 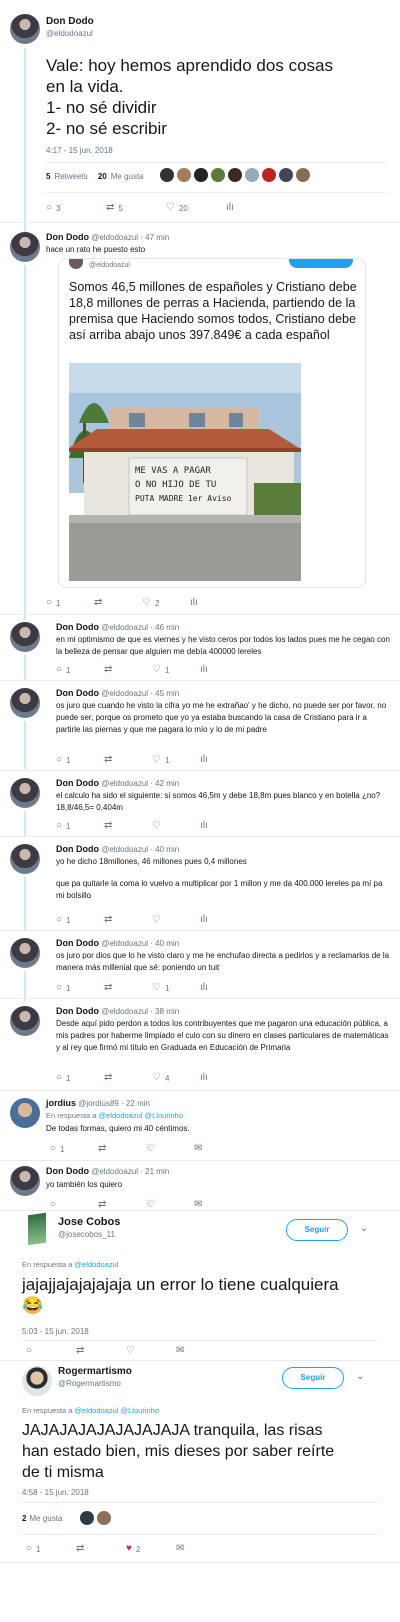 I want to click on tweet-time: · 40 min, so click(x=164, y=849).